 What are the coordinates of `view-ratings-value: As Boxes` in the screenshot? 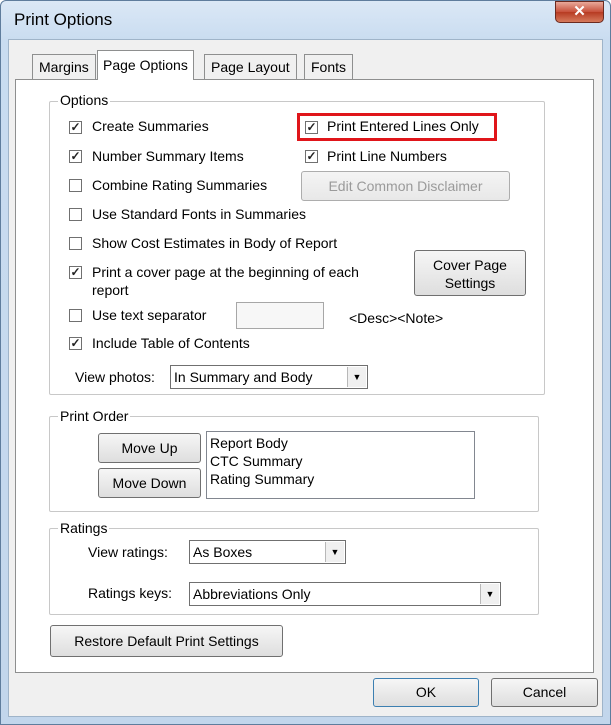 It's located at (223, 552).